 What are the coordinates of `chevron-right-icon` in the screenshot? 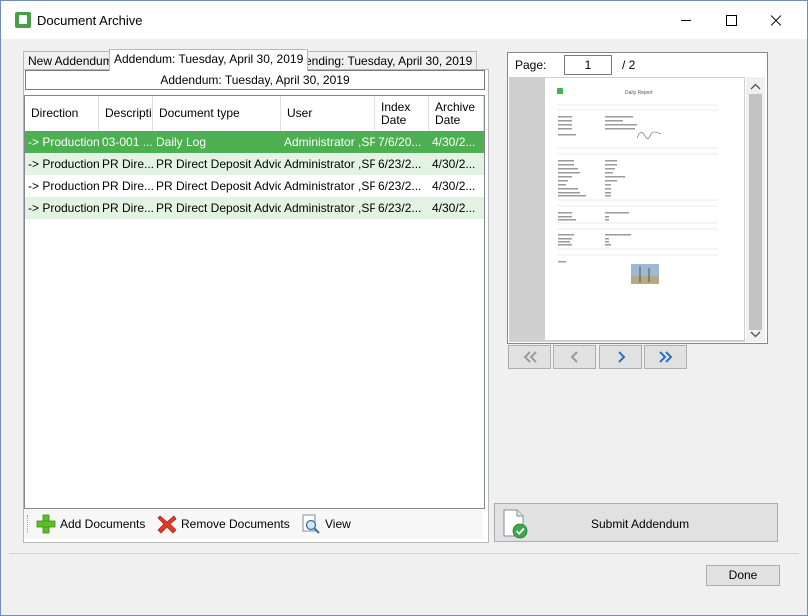 It's located at (621, 357).